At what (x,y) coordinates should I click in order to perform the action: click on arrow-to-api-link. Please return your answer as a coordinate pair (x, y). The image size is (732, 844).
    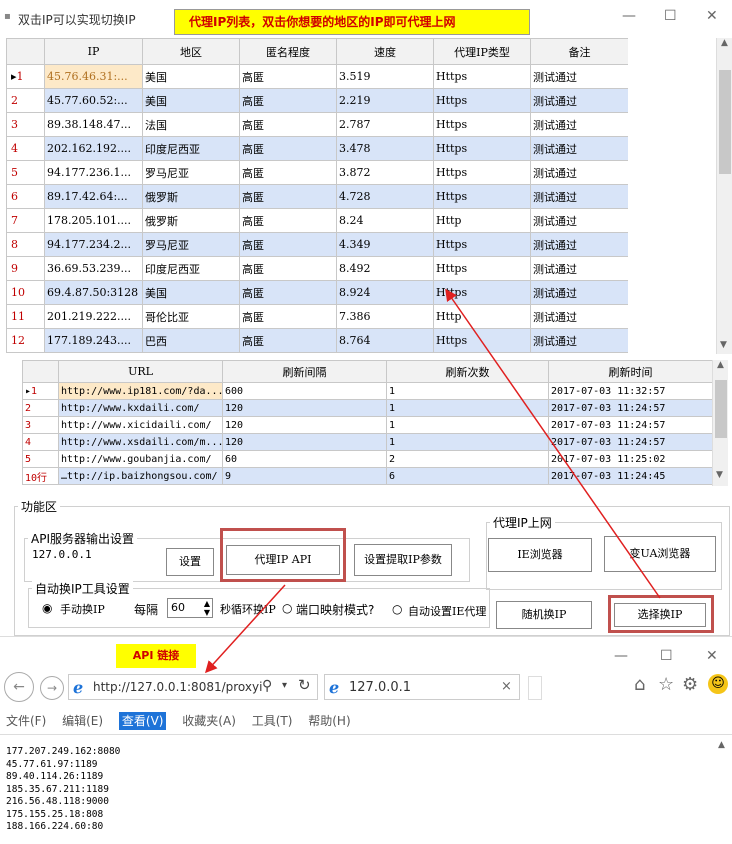
    Looking at the image, I should click on (245, 629).